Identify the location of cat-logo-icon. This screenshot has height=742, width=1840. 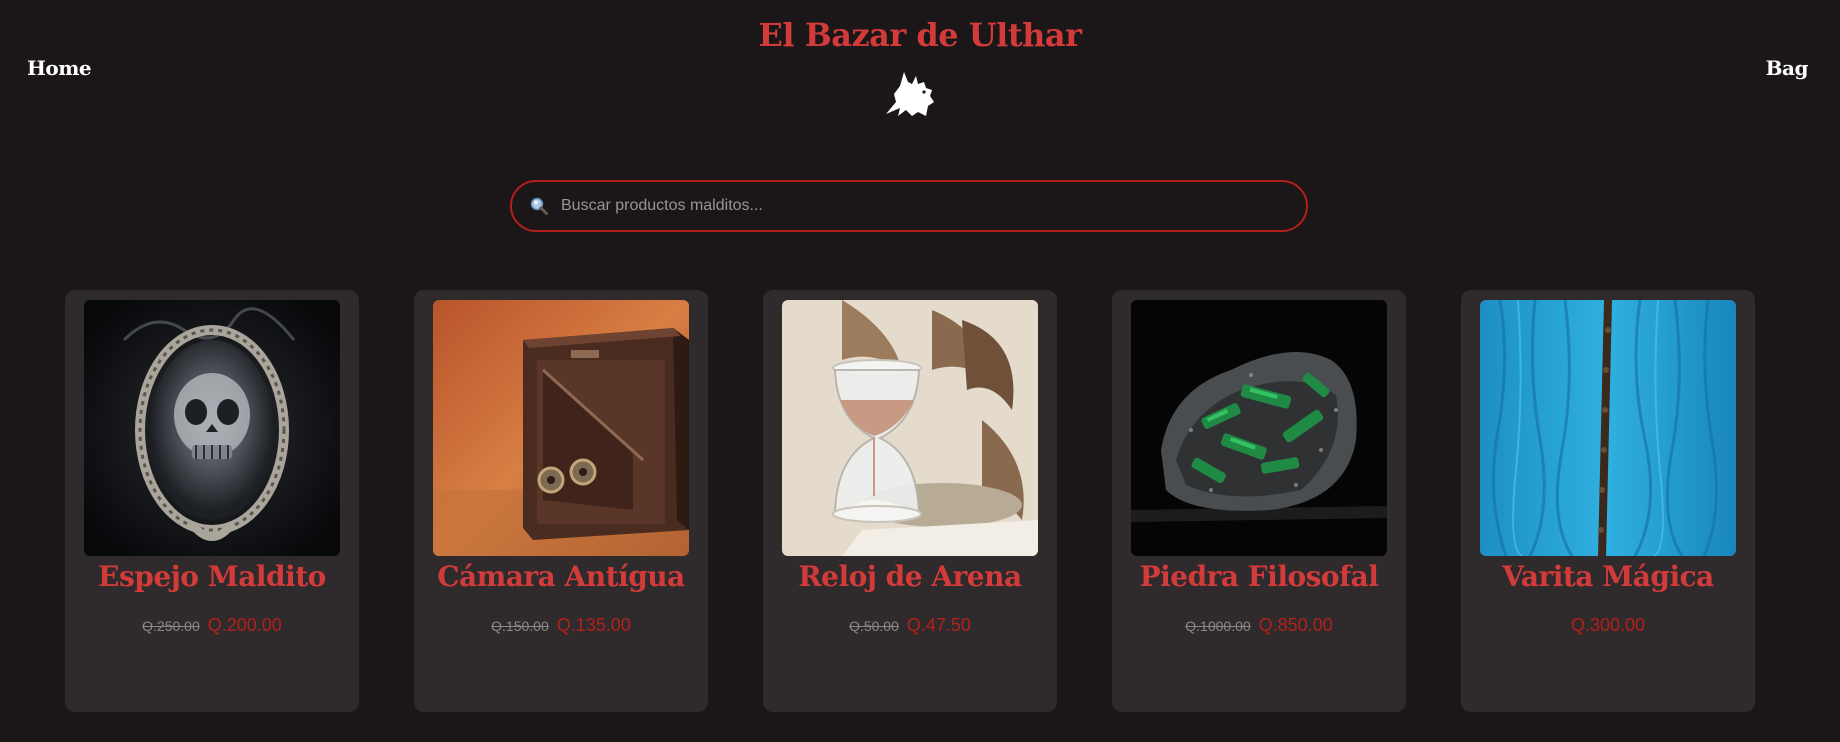
(910, 94).